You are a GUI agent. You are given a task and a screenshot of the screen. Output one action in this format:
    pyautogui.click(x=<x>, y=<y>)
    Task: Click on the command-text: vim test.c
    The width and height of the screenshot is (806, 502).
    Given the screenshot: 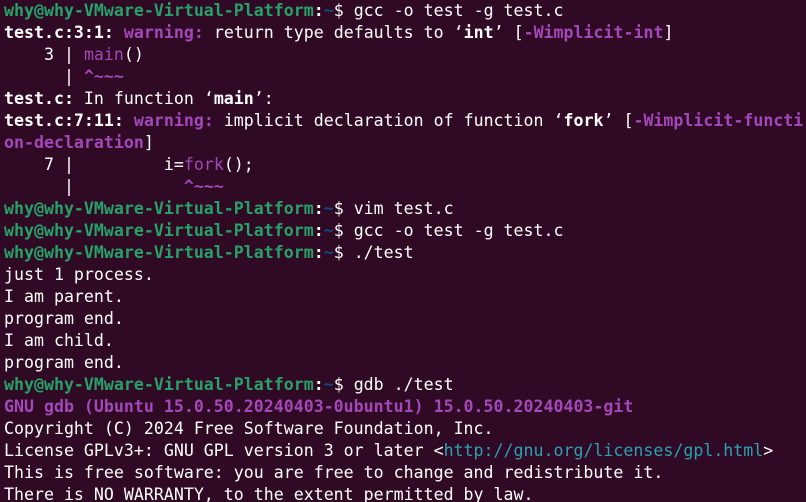 What is the action you would take?
    pyautogui.click(x=398, y=208)
    